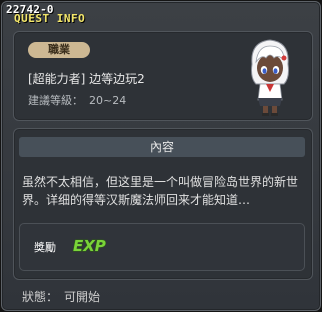 The image size is (322, 312). I want to click on status-value: 可開始, so click(82, 297).